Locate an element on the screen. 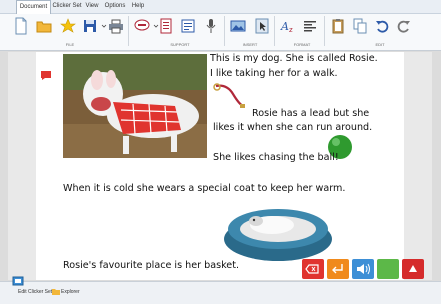 This screenshot has width=441, height=304. align-left-icon is located at coordinates (310, 26).